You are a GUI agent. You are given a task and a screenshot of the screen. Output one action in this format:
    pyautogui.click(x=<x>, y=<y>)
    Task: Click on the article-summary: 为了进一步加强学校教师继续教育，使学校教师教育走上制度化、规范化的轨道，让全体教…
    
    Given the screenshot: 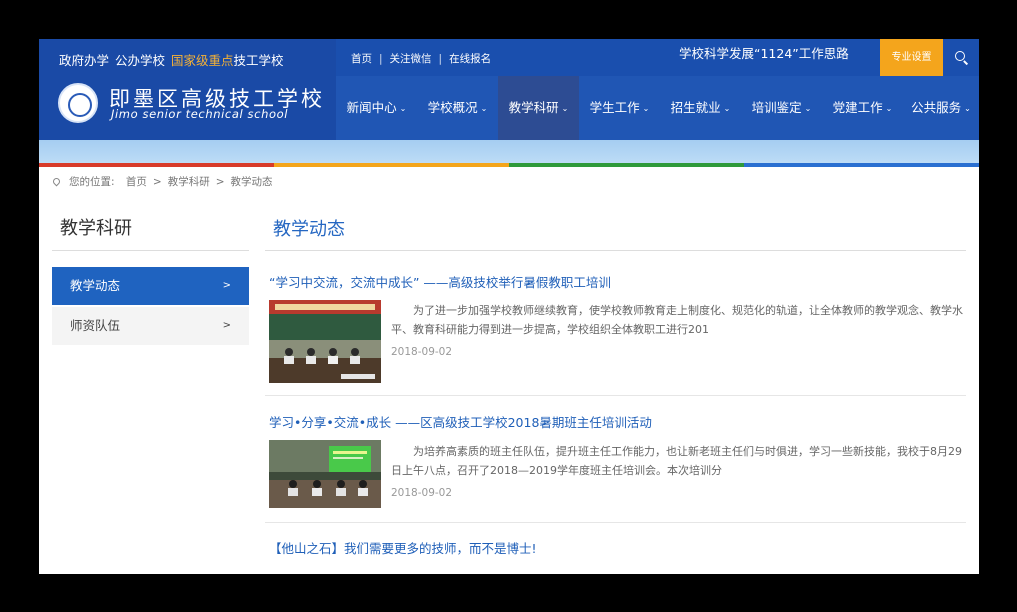 What is the action you would take?
    pyautogui.click(x=677, y=320)
    